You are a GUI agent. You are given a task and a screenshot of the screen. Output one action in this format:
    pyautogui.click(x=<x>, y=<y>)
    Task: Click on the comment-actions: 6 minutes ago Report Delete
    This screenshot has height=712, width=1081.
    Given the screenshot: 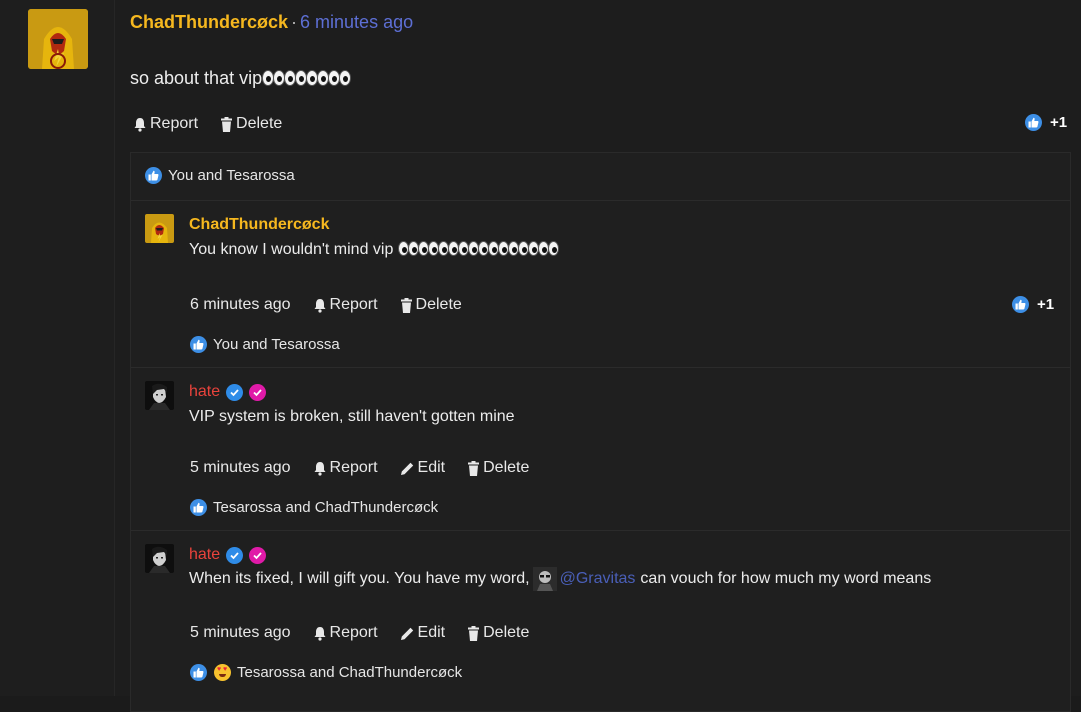 What is the action you would take?
    pyautogui.click(x=337, y=305)
    